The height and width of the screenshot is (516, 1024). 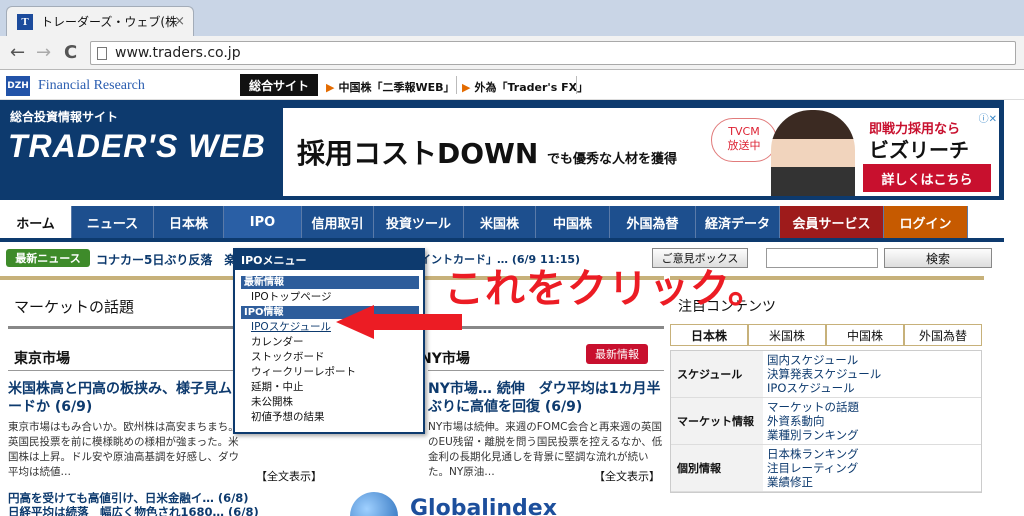 What do you see at coordinates (717, 421) in the screenshot?
I see `row-label: マーケット情報` at bounding box center [717, 421].